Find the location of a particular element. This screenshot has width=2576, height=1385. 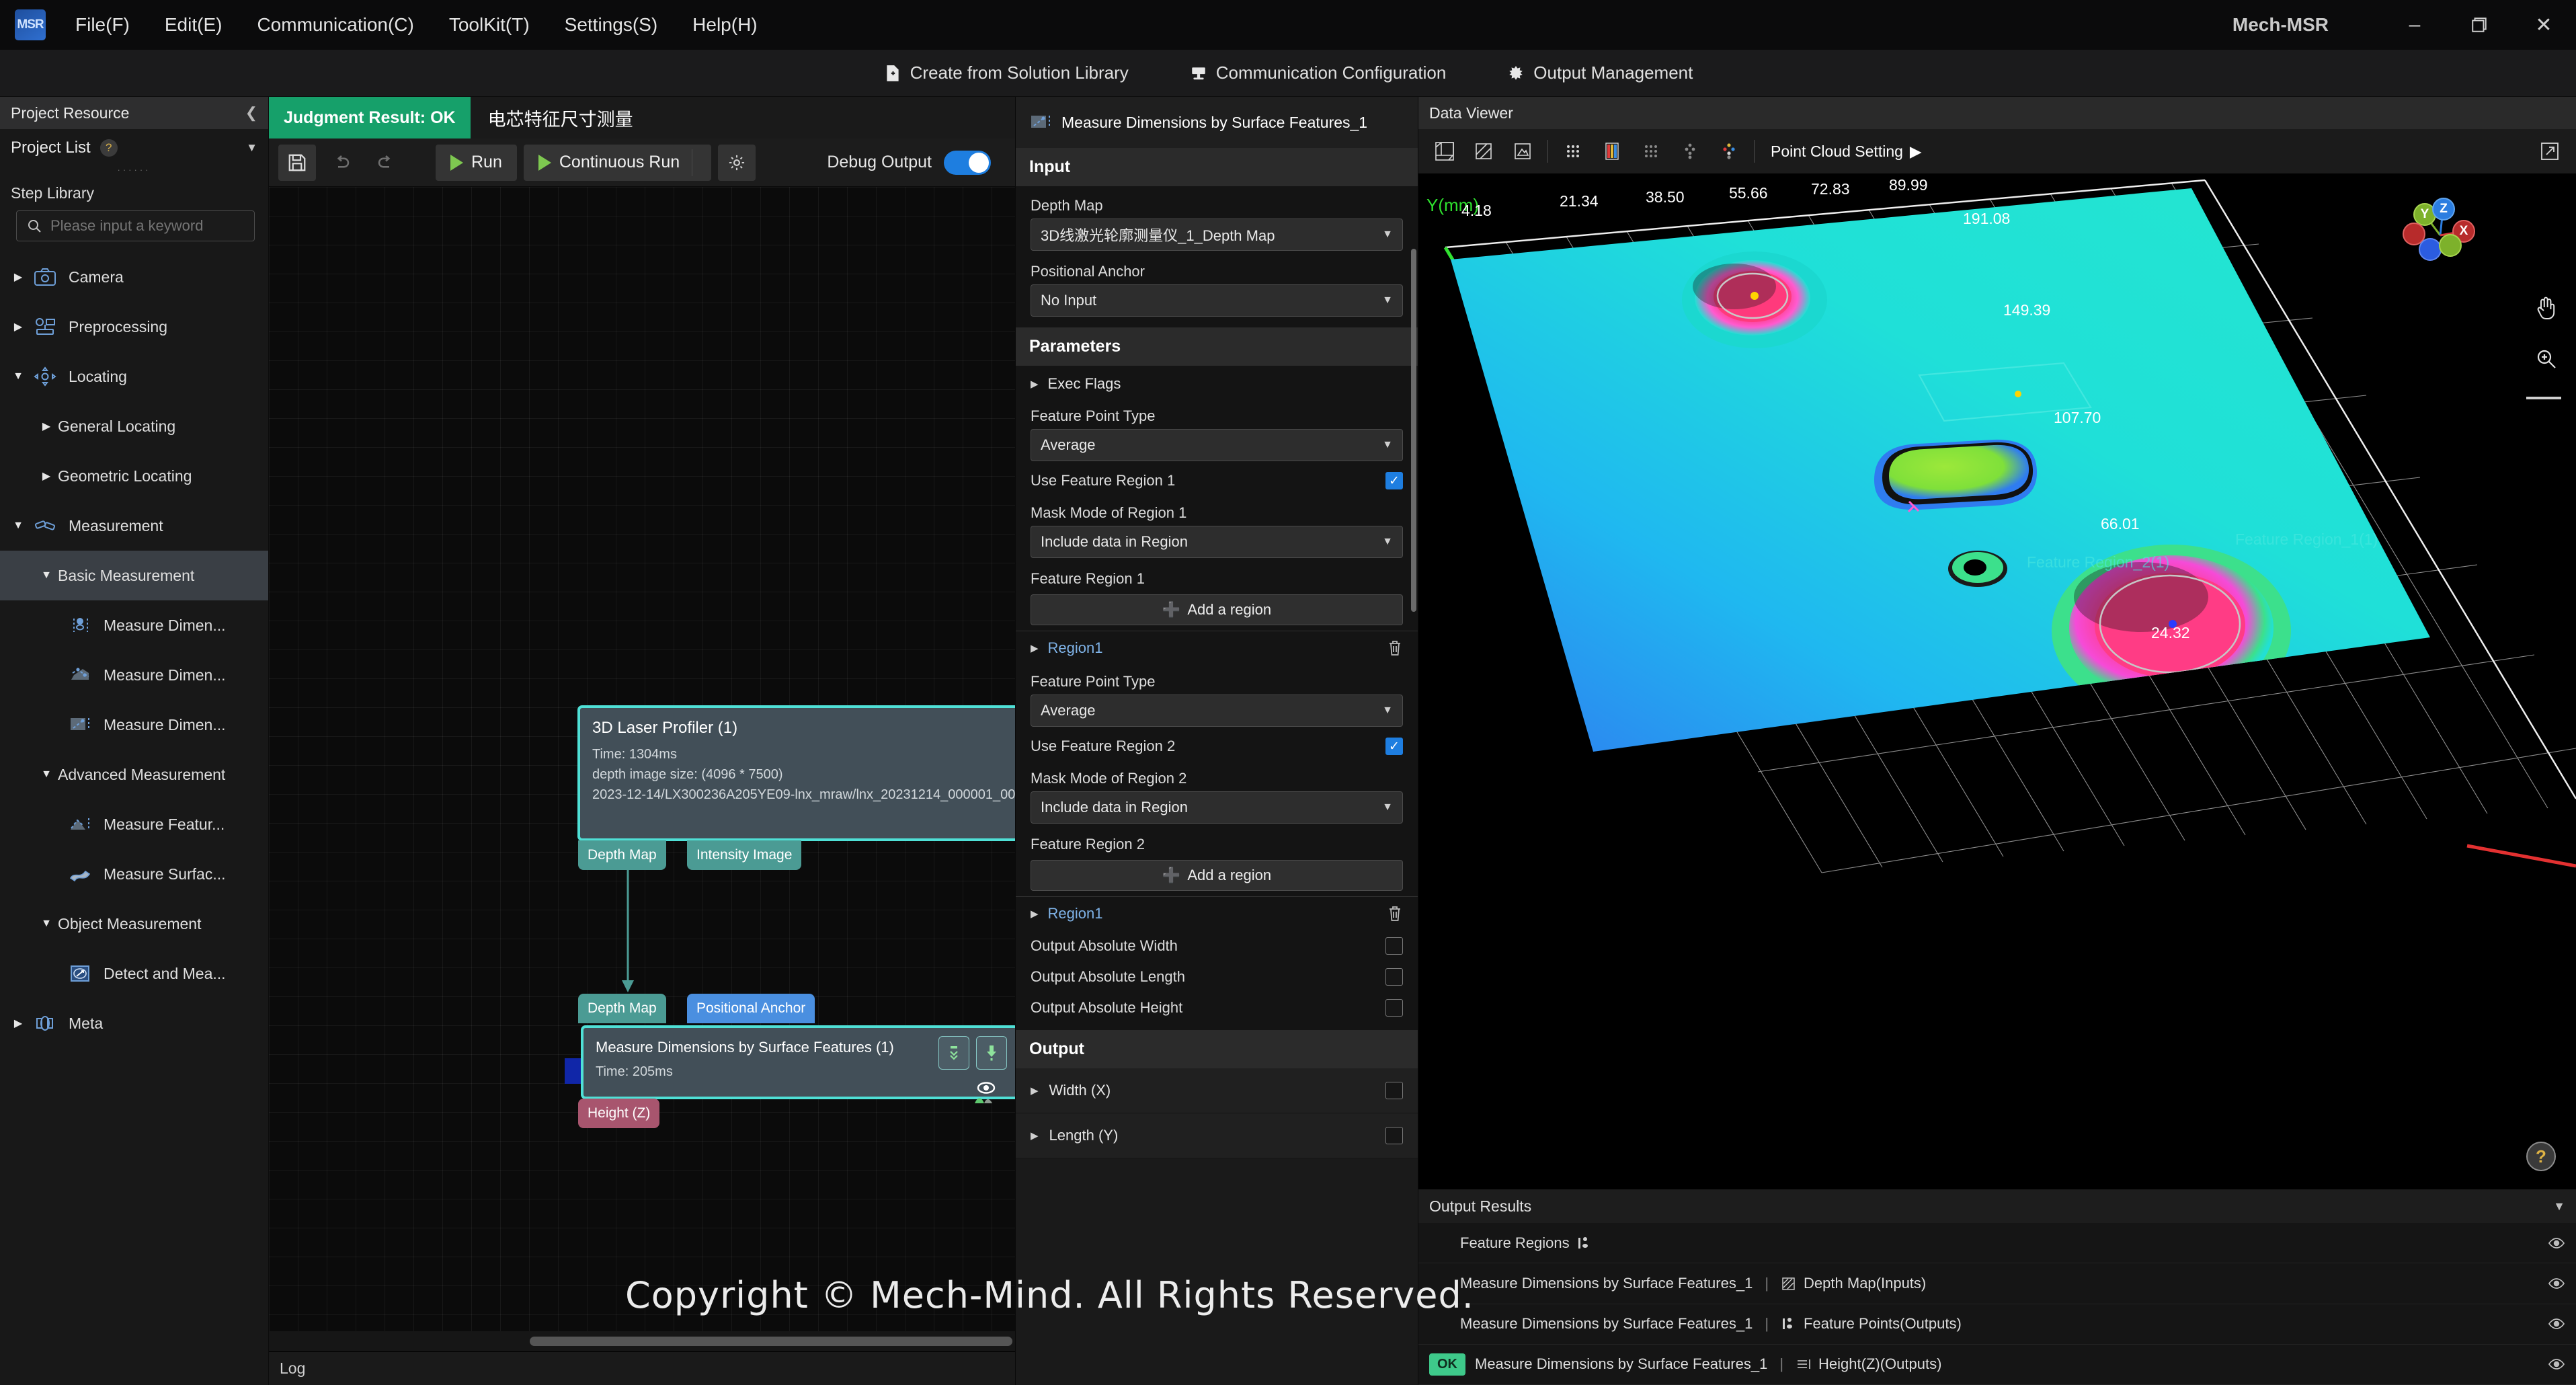

run-settings-button is located at coordinates (737, 162).